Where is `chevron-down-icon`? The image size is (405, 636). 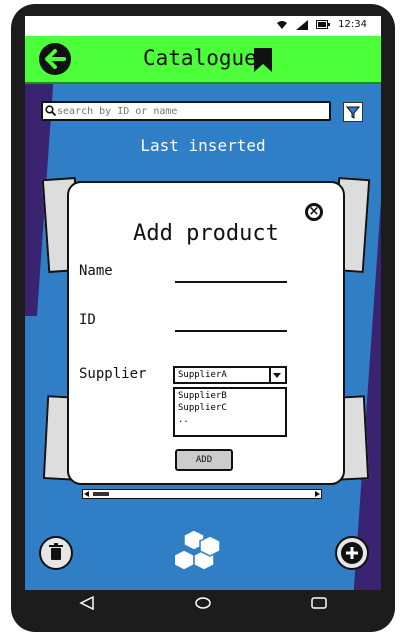 chevron-down-icon is located at coordinates (277, 375).